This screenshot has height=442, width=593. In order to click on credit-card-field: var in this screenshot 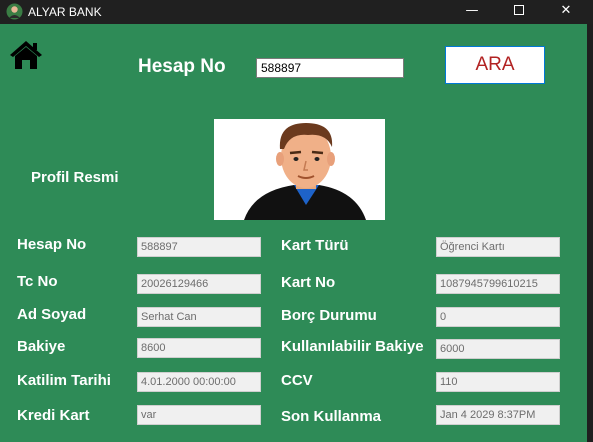, I will do `click(199, 415)`.